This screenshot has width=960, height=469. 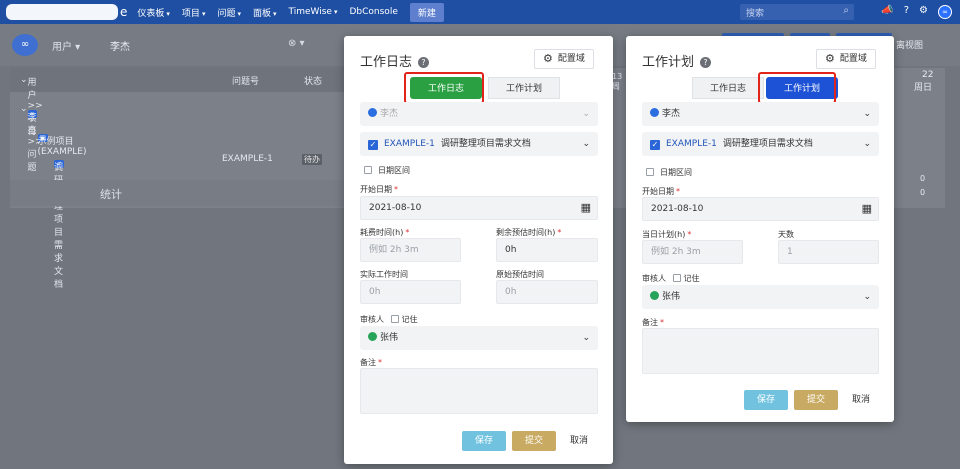 What do you see at coordinates (617, 81) in the screenshot?
I see `mid-day-header: 13 周` at bounding box center [617, 81].